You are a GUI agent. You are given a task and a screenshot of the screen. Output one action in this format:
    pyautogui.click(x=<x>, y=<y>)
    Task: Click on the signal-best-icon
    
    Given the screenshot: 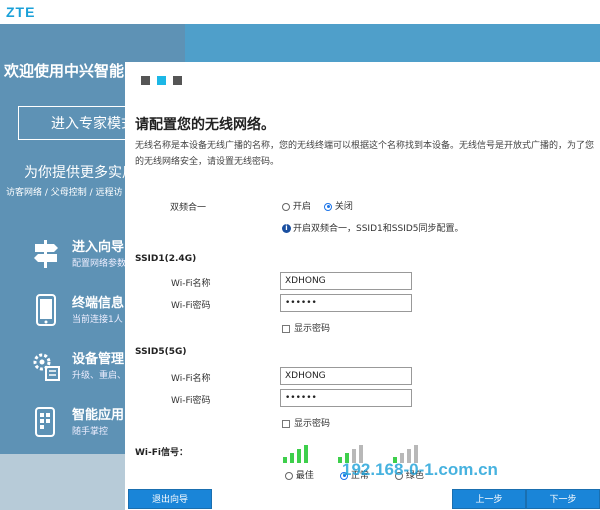 What is the action you would take?
    pyautogui.click(x=301, y=453)
    